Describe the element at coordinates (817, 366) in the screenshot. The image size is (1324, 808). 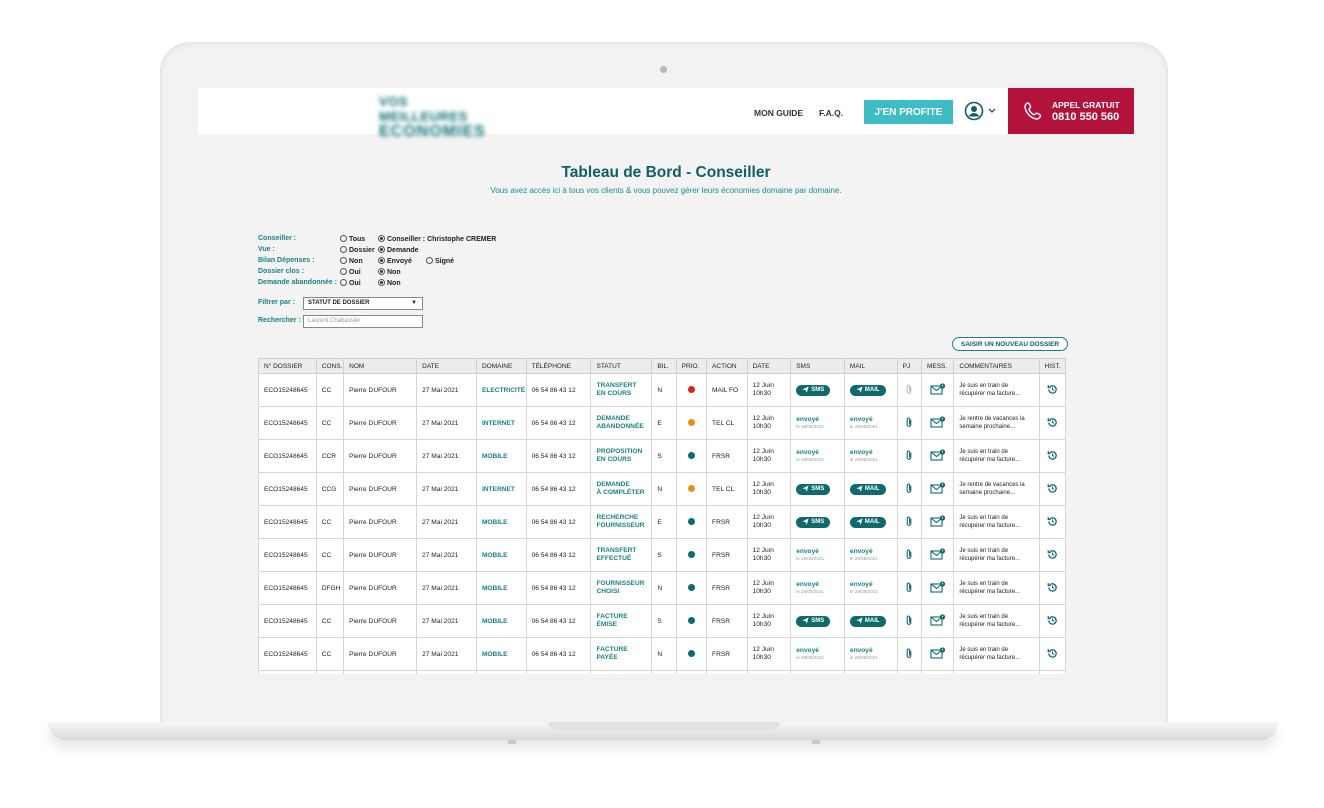
I see `column-header: SMS` at that location.